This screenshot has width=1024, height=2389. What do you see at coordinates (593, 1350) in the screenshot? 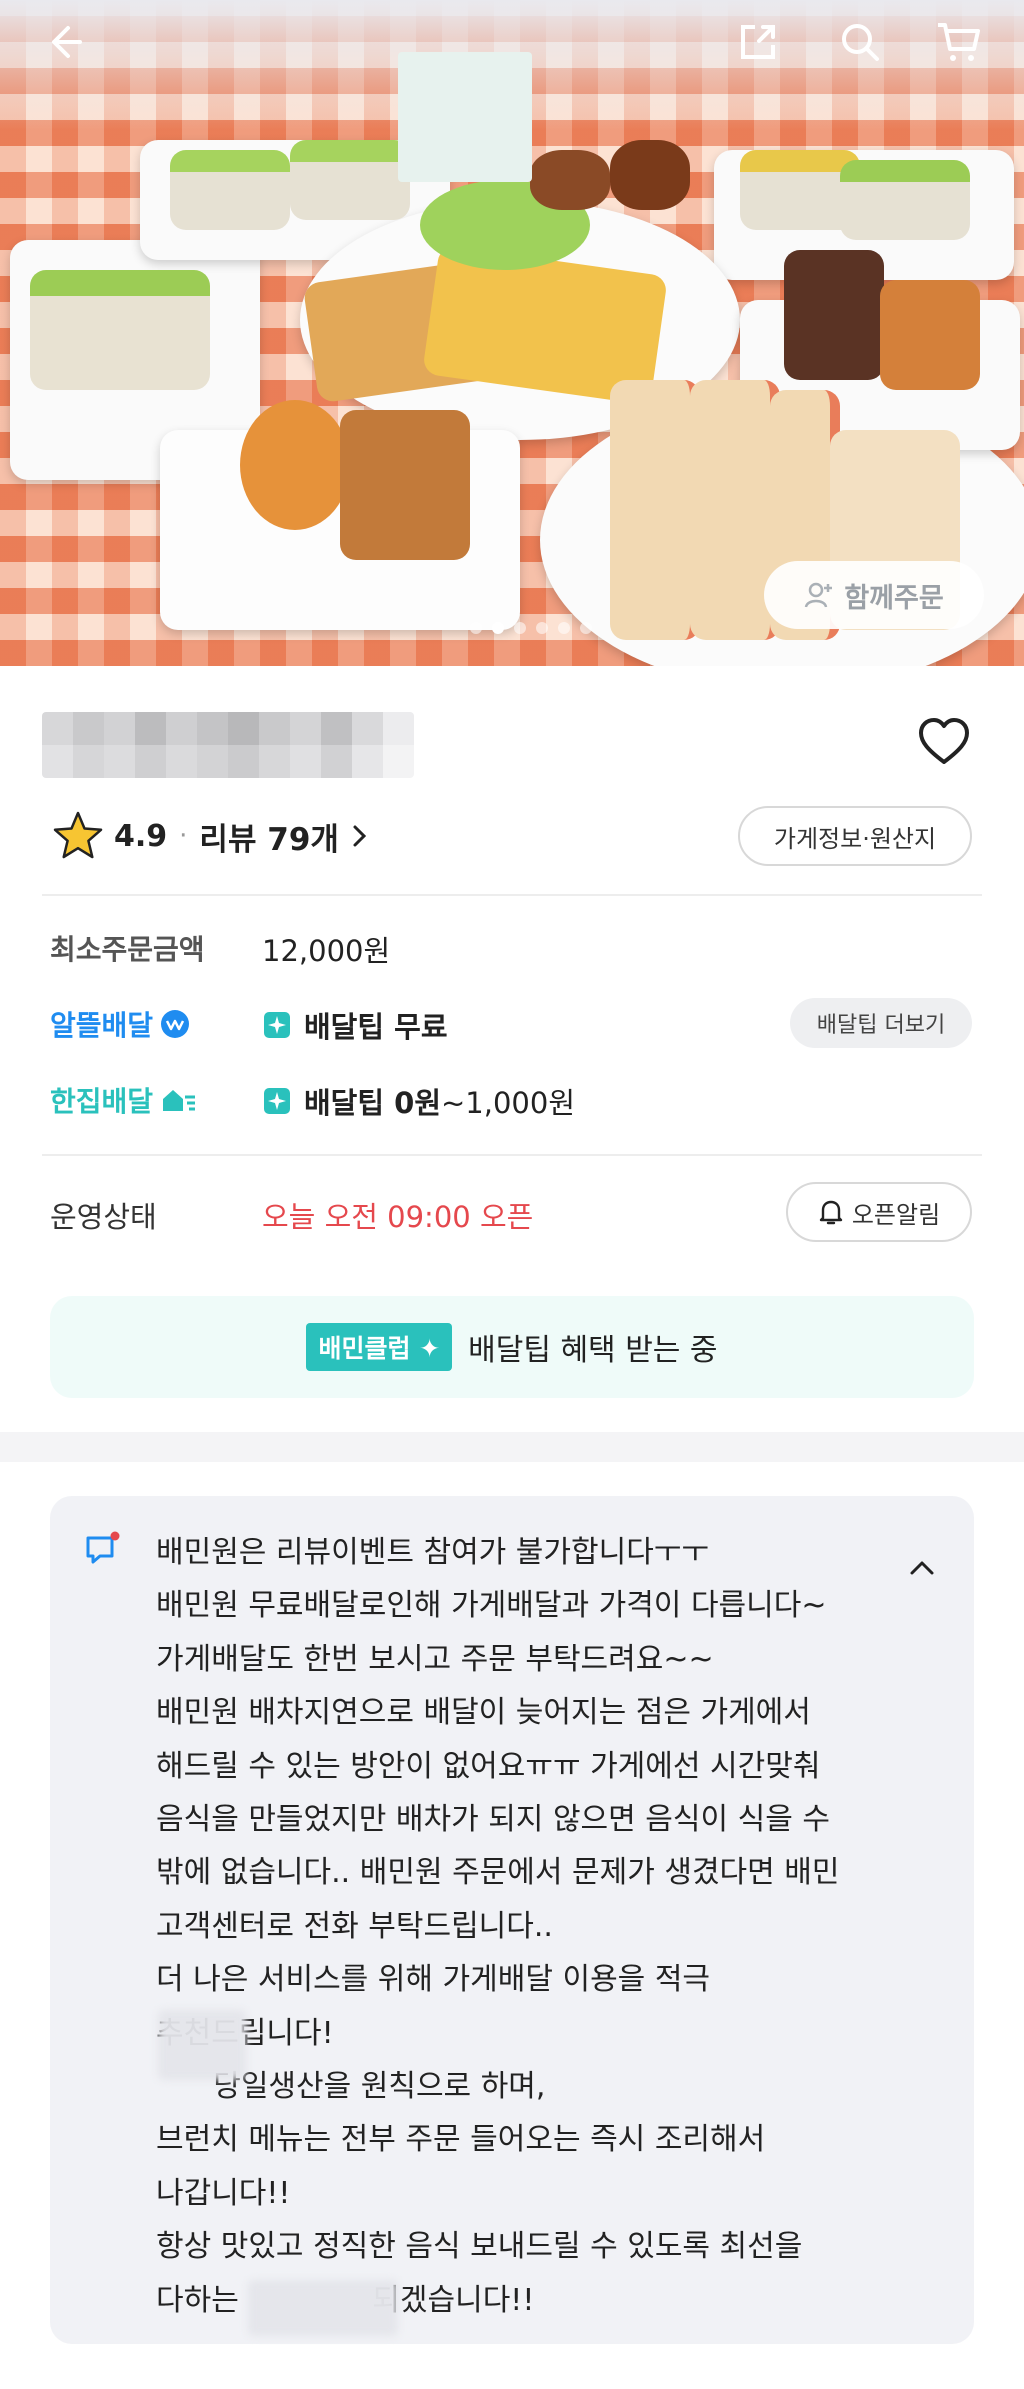
I see `baemin-club-text: 배달팁 혜택 받는 중` at bounding box center [593, 1350].